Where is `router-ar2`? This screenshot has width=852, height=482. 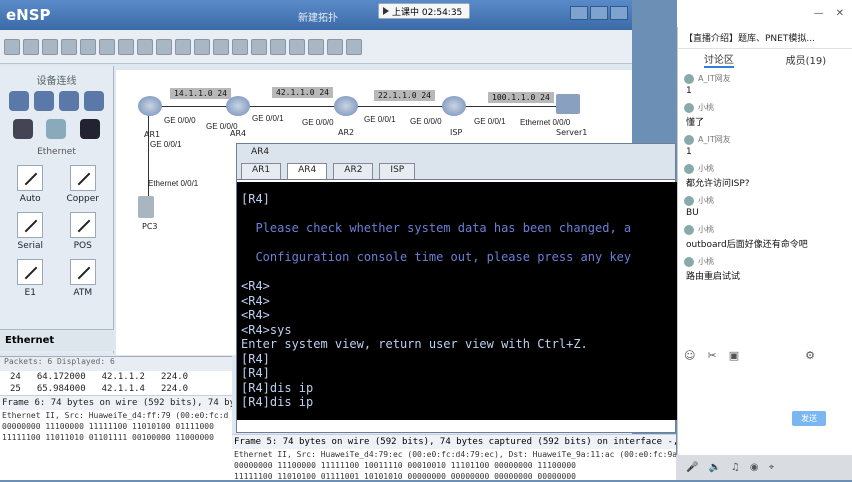
router-ar2 is located at coordinates (346, 106).